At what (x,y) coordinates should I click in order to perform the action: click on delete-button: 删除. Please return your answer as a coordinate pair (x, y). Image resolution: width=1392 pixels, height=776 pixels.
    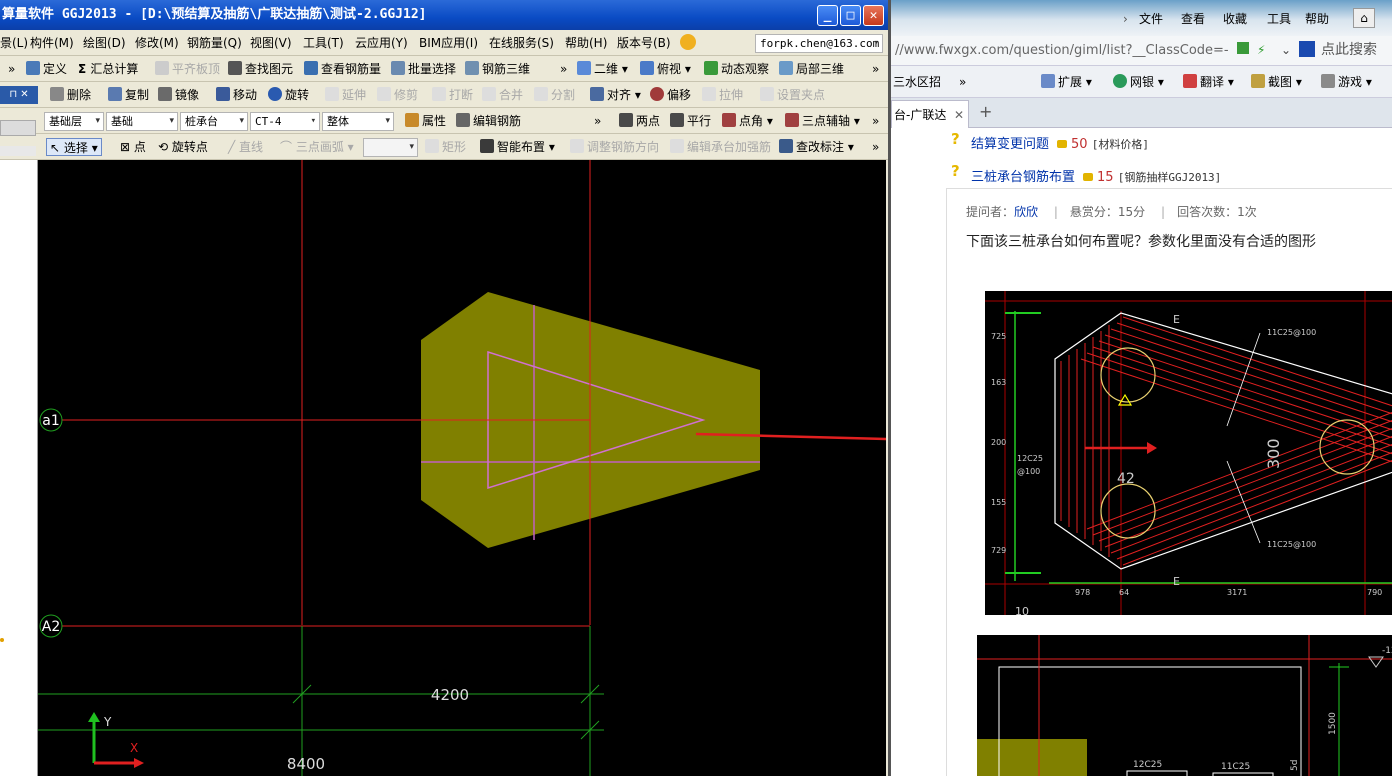
    Looking at the image, I should click on (70, 95).